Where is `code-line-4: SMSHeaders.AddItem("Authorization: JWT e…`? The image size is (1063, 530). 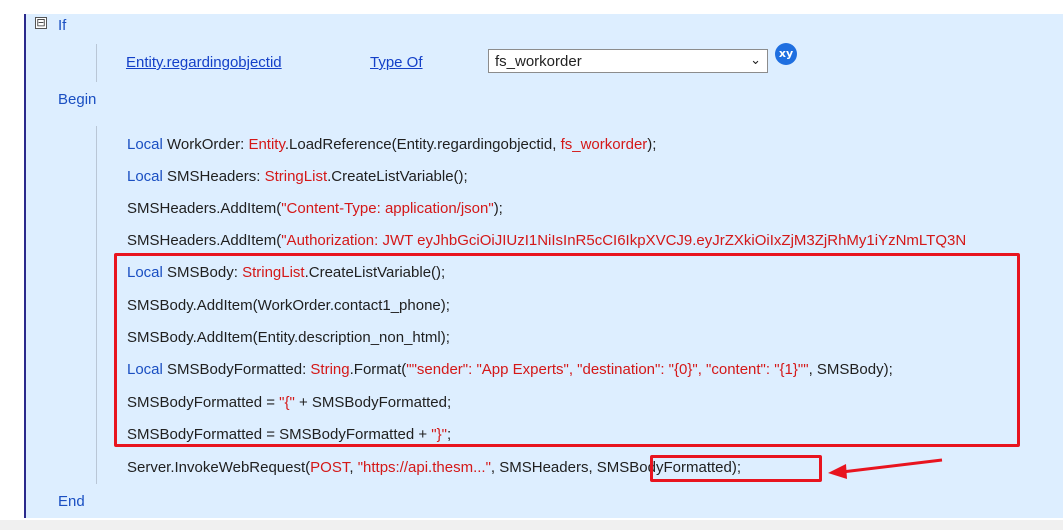
code-line-4: SMSHeaders.AddItem("Authorization: JWT e… is located at coordinates (546, 240).